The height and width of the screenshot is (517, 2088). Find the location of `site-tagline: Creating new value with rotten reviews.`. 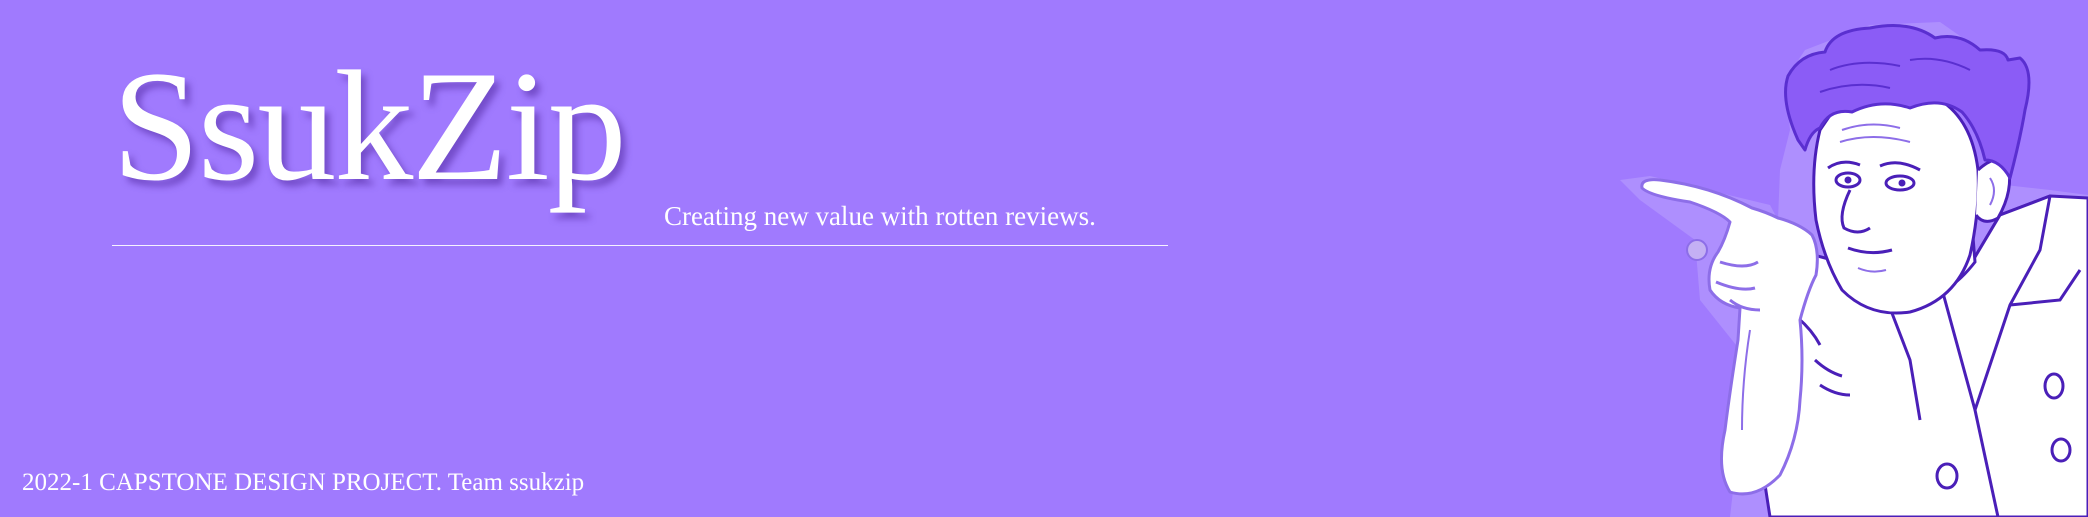

site-tagline: Creating new value with rotten reviews. is located at coordinates (880, 216).